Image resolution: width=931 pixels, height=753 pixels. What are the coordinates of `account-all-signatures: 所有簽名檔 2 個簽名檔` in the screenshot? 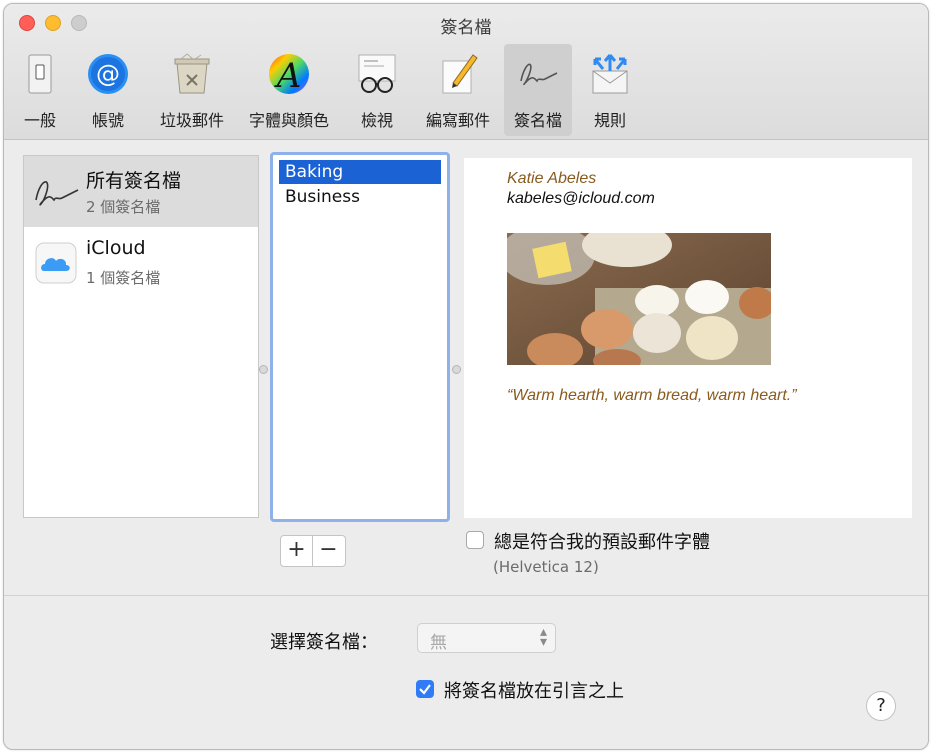 It's located at (141, 191).